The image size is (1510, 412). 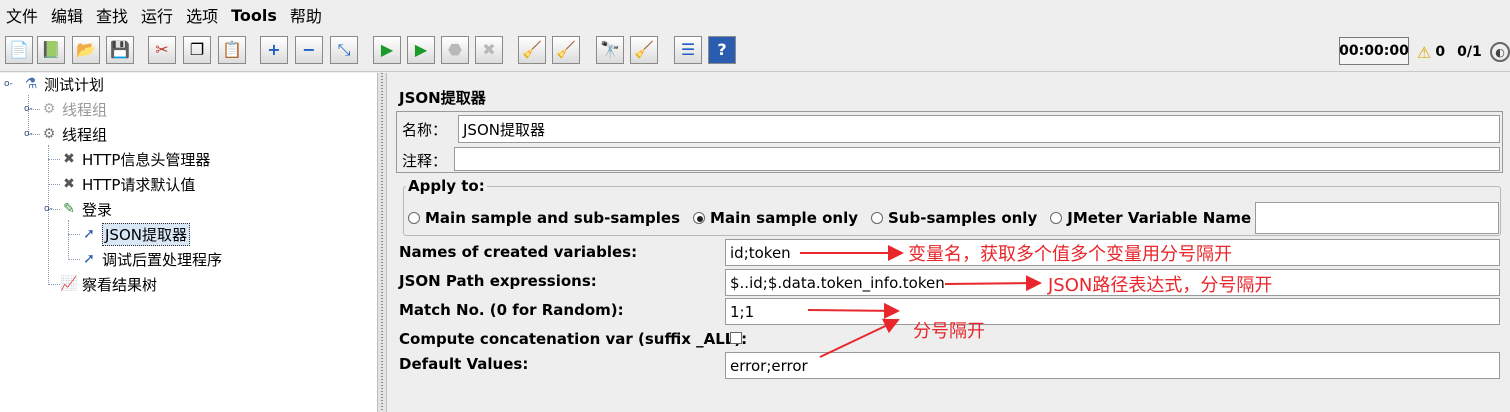 I want to click on active-threads: 0/1, so click(x=1469, y=52).